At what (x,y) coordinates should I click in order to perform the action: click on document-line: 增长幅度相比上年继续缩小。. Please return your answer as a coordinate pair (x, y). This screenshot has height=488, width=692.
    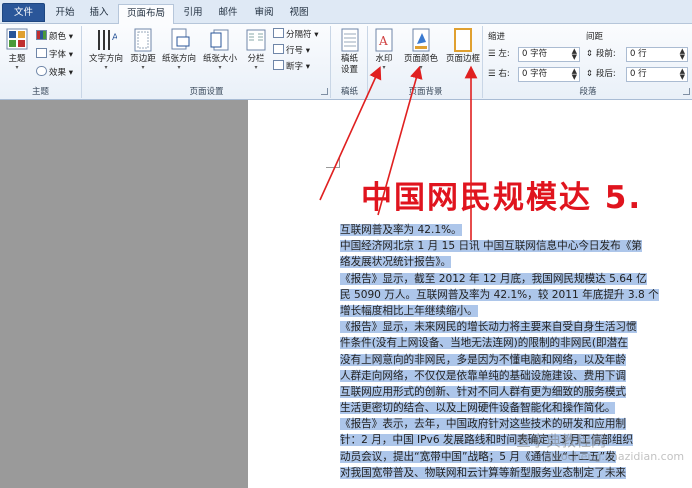
    Looking at the image, I should click on (516, 311).